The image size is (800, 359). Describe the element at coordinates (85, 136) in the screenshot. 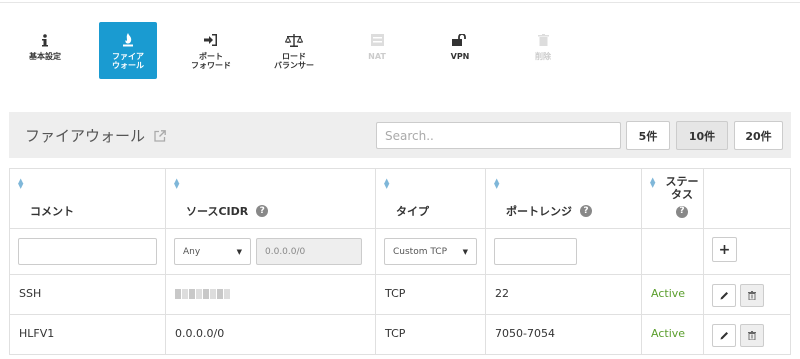

I see `page-title: ファイアウォール` at that location.